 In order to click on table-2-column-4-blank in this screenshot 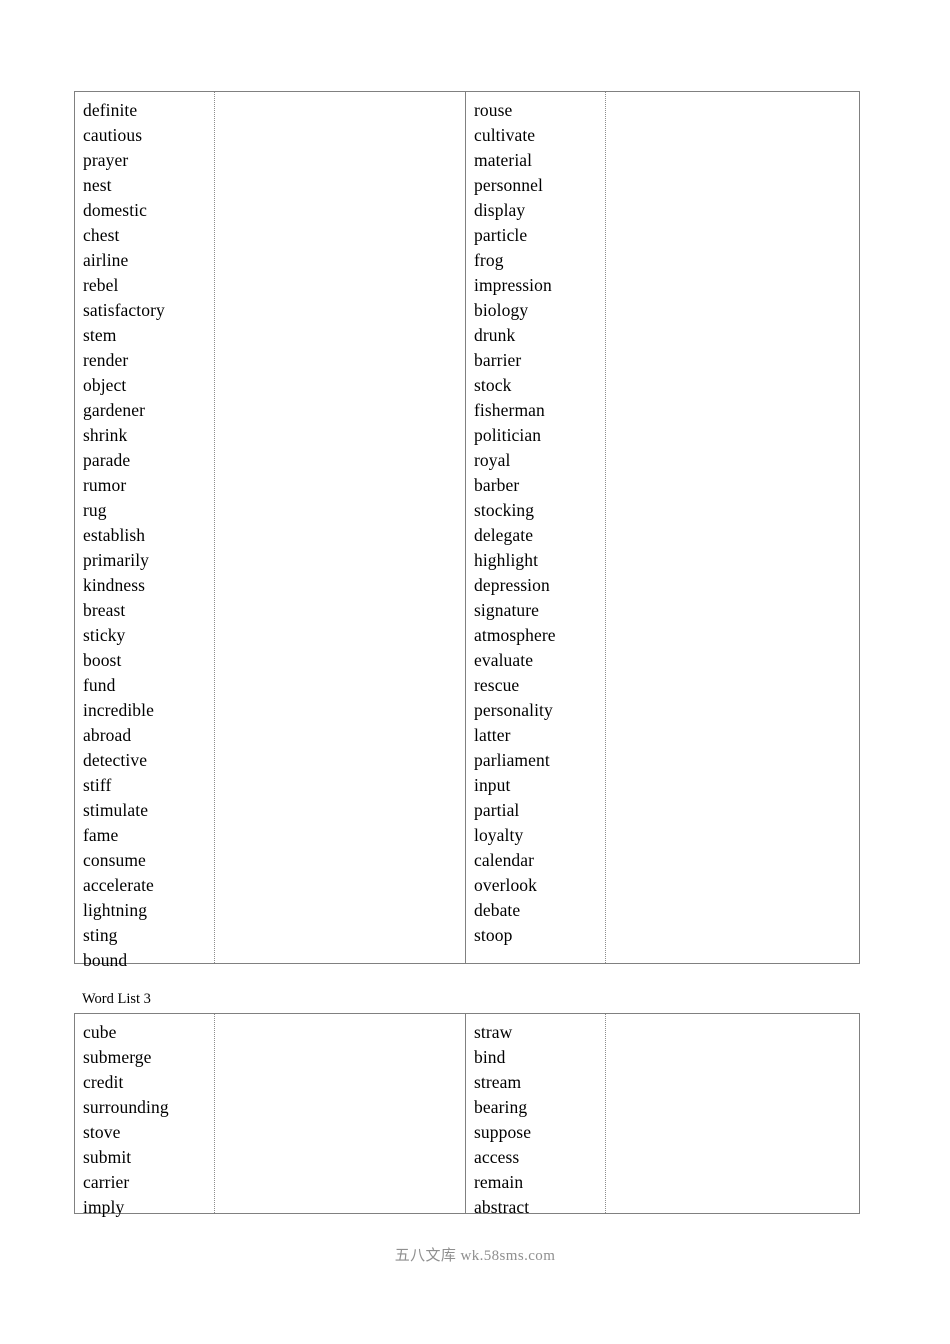, I will do `click(732, 1113)`.